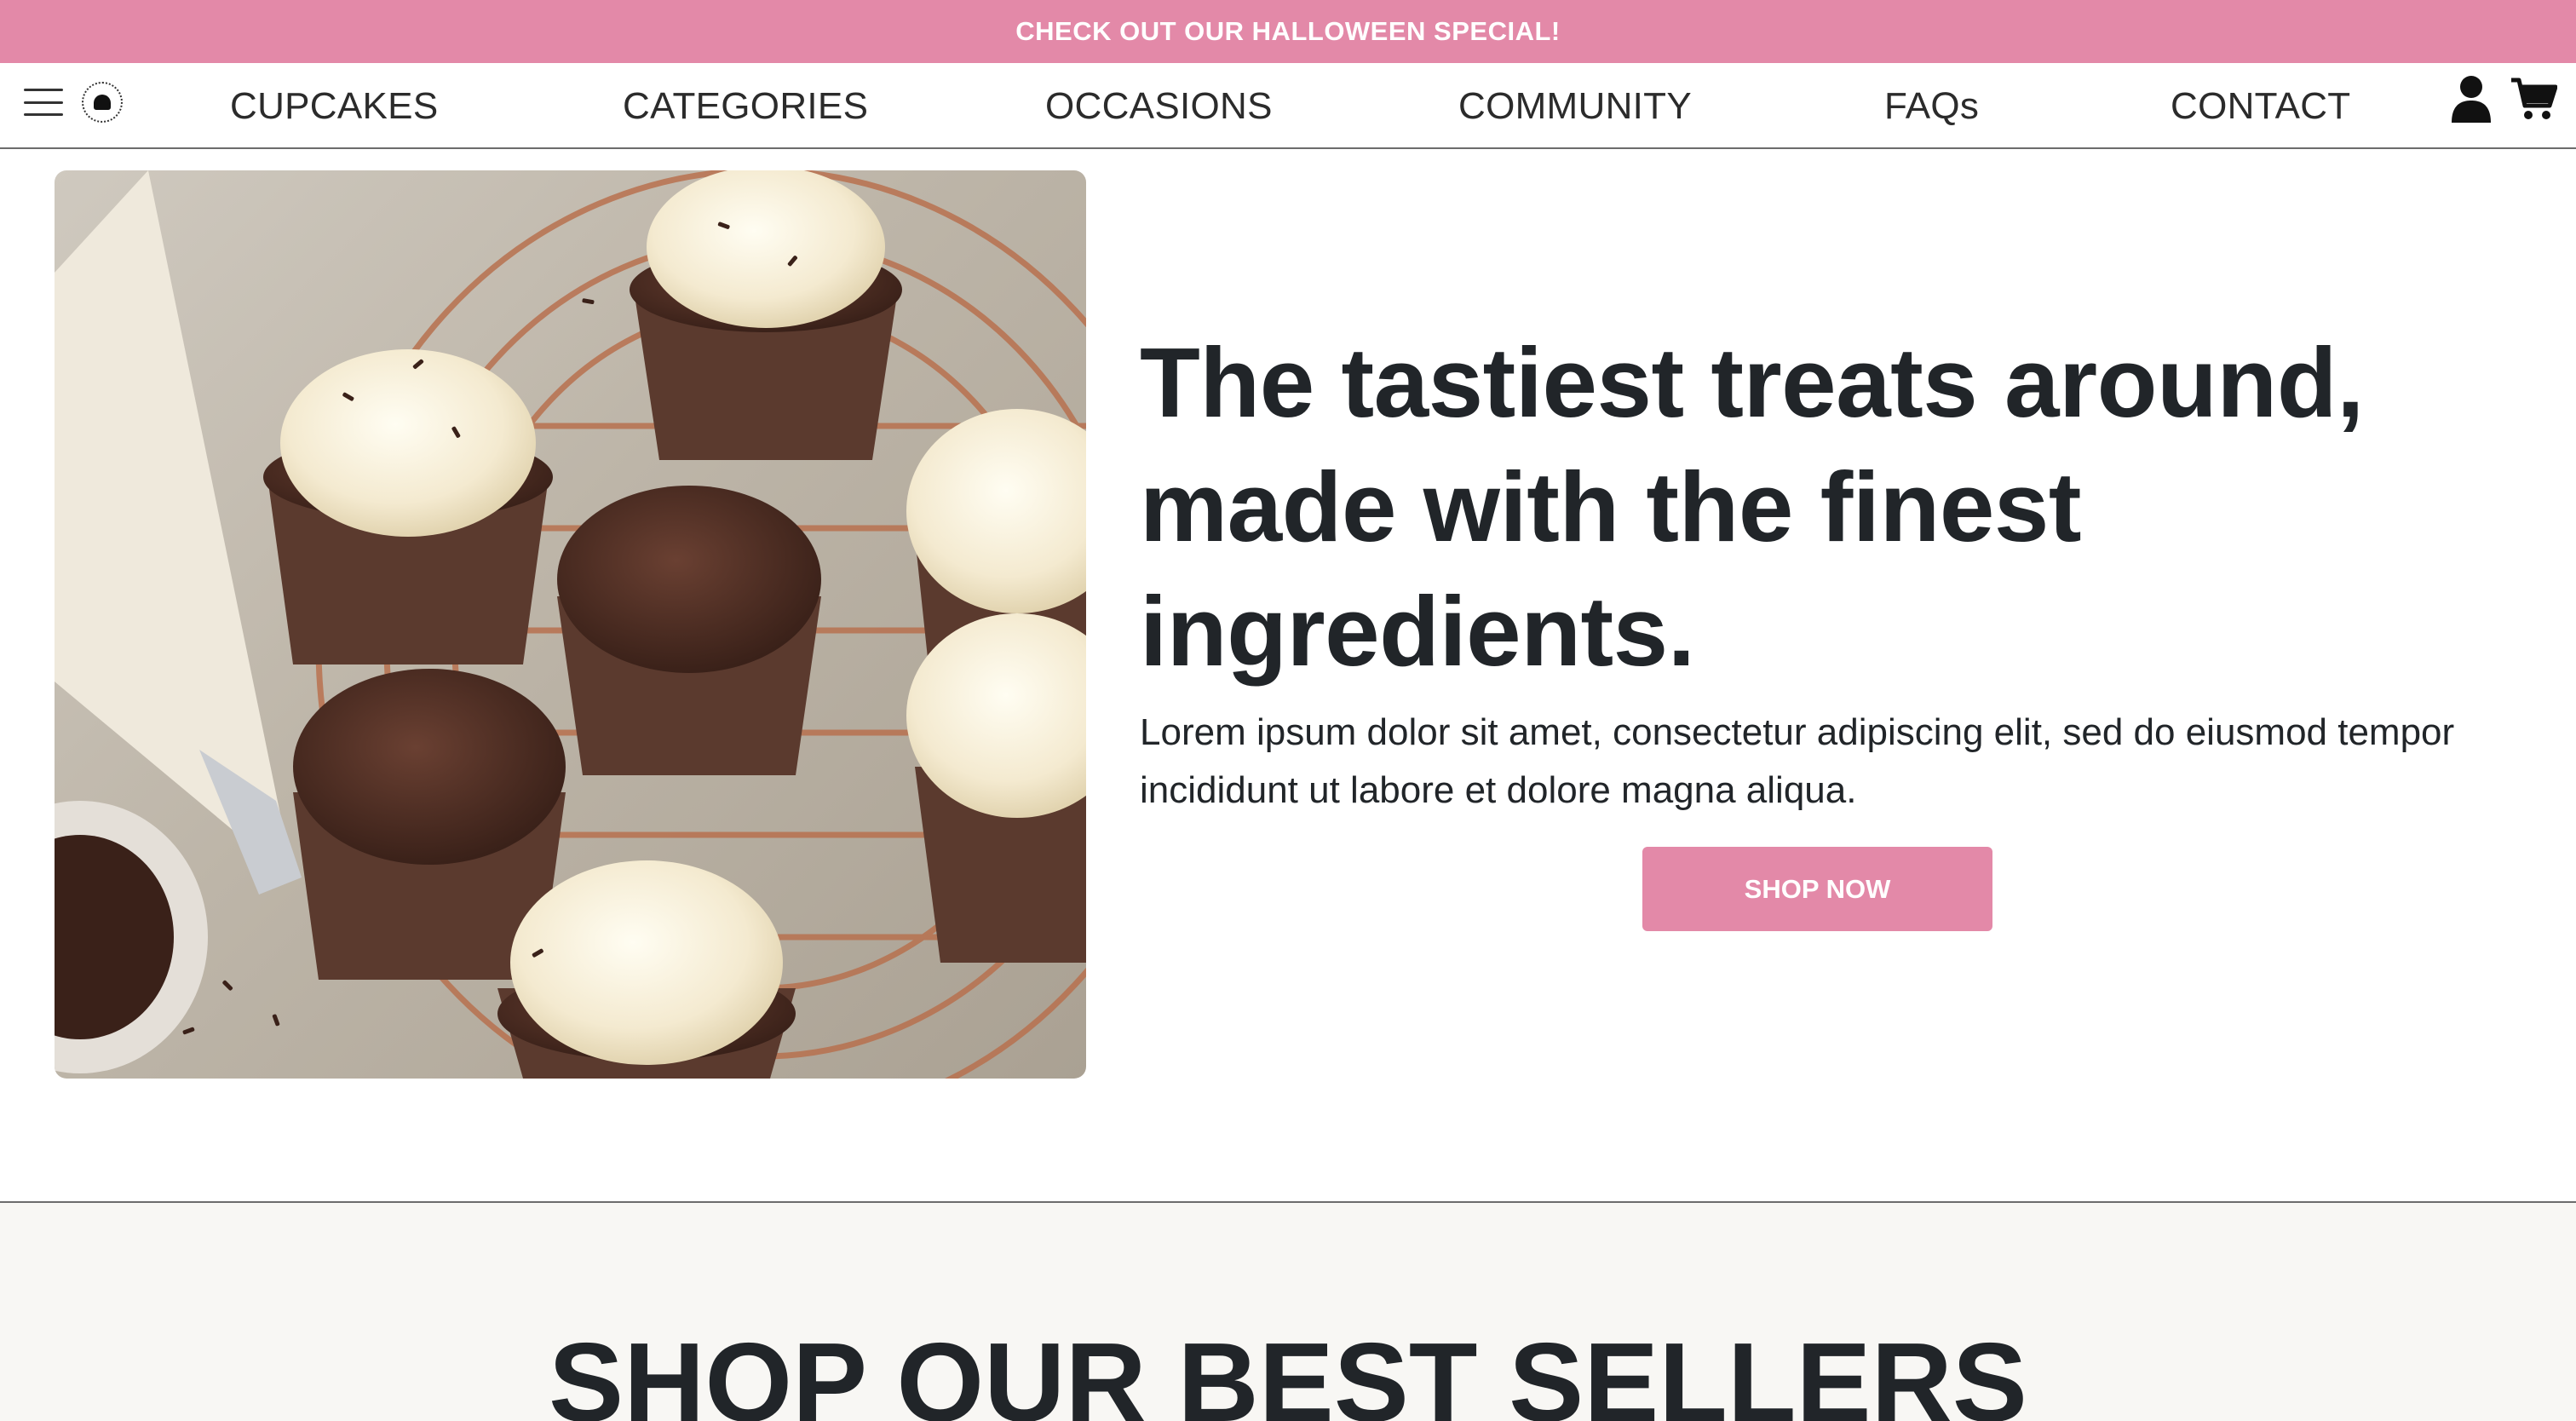 This screenshot has width=2576, height=1421. I want to click on nav-item-categories: CATEGORIES, so click(746, 106).